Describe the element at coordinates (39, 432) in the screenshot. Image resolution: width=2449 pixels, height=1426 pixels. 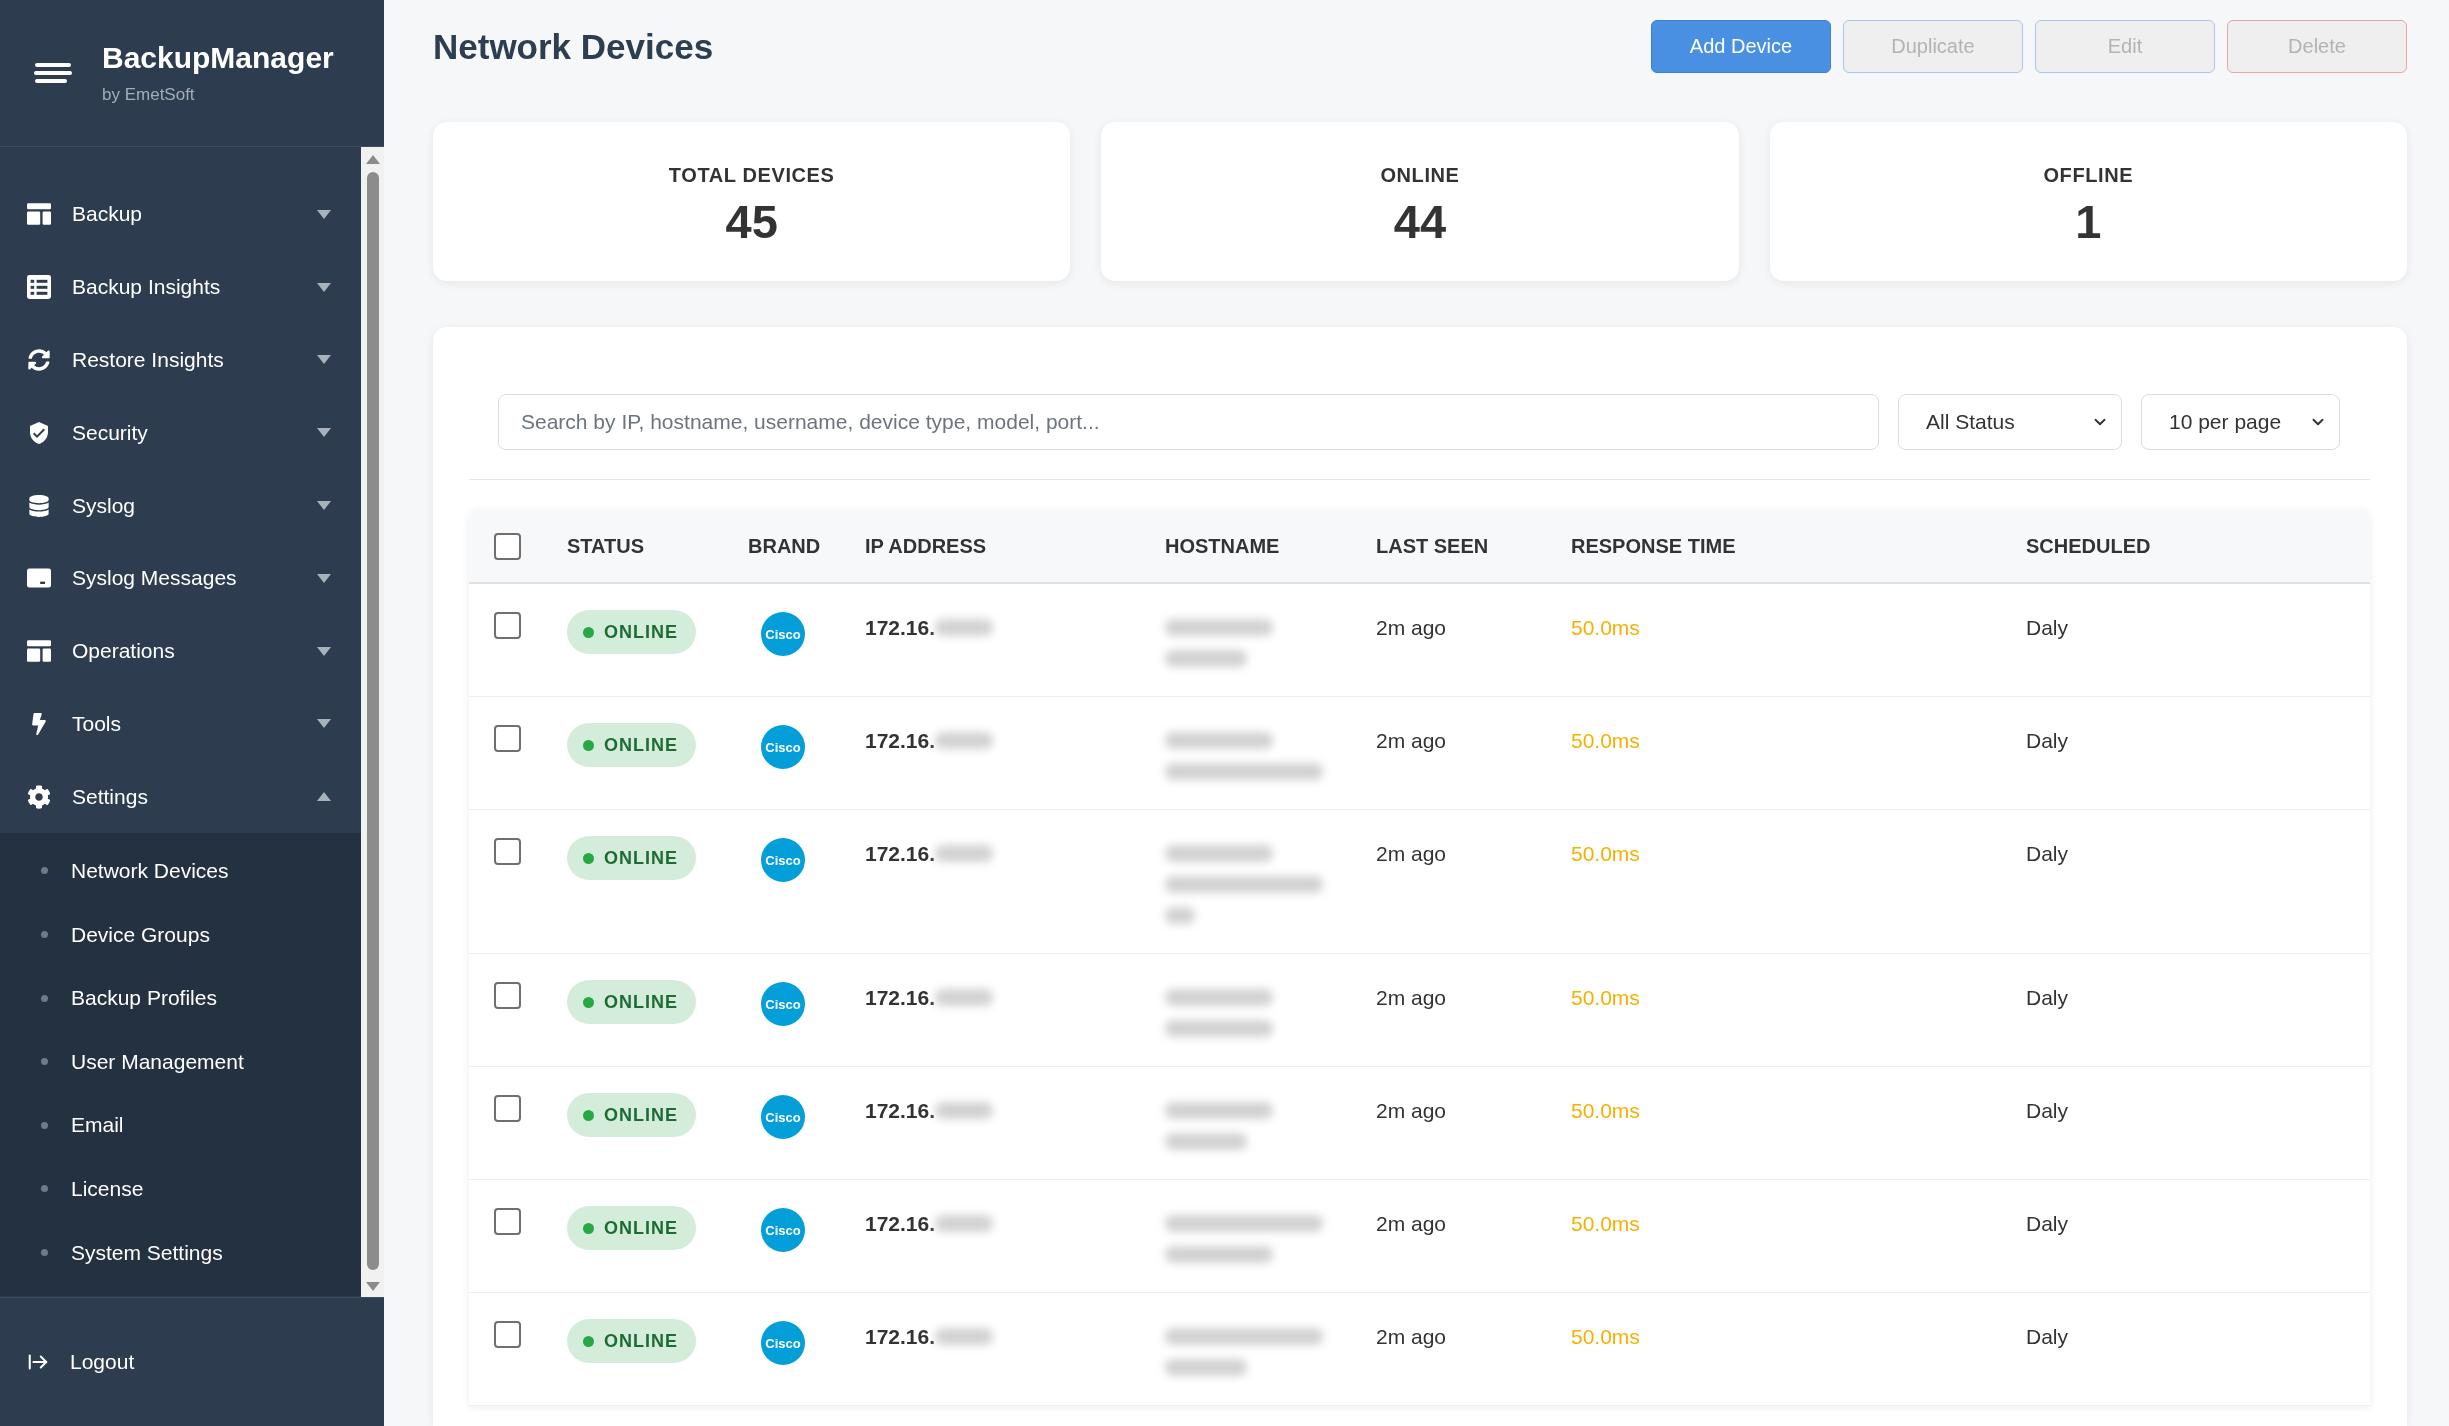
I see `shield-check-icon` at that location.